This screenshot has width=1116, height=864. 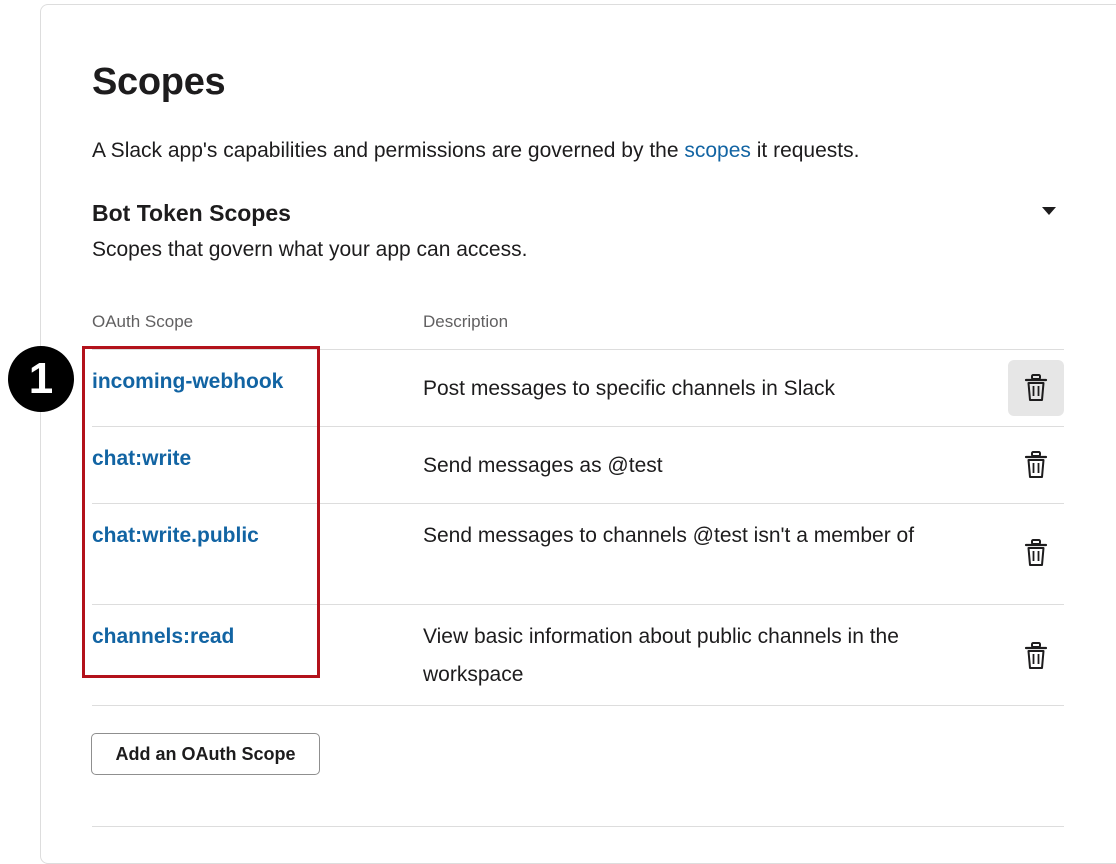 What do you see at coordinates (543, 465) in the screenshot?
I see `scope-description: Send messages as @test` at bounding box center [543, 465].